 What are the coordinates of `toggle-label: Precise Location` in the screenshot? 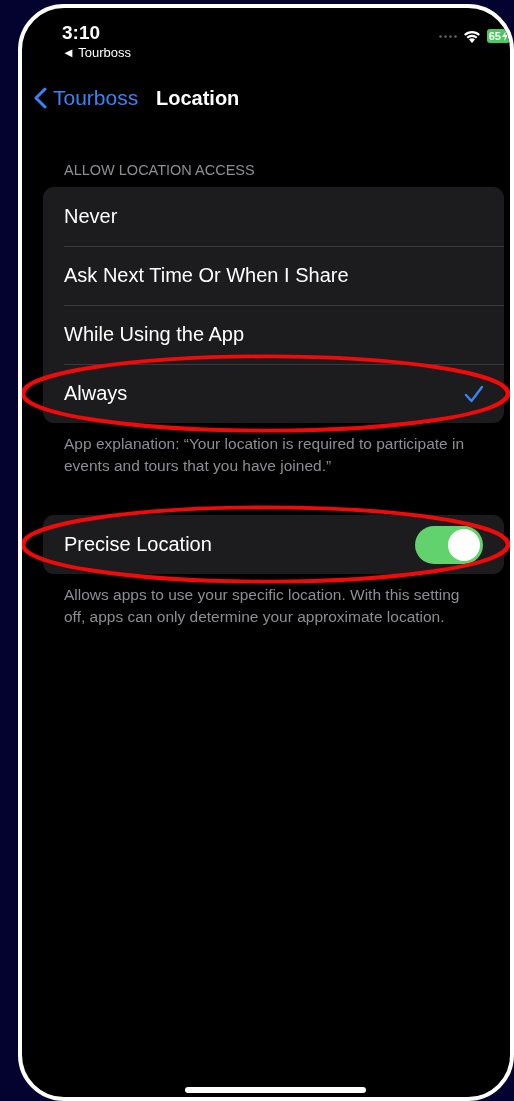 It's located at (138, 544).